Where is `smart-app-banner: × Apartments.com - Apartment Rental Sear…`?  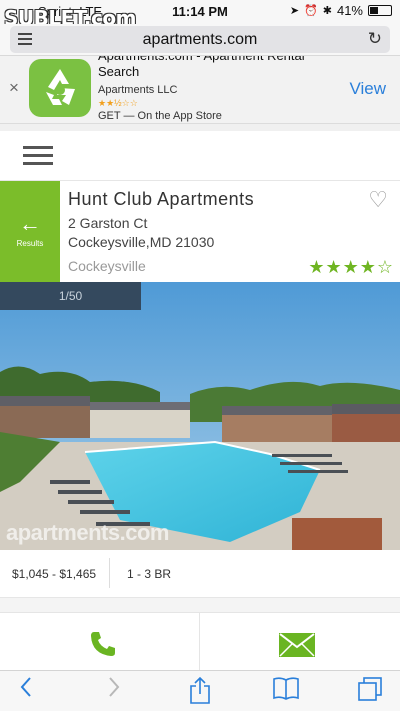 smart-app-banner: × Apartments.com - Apartment Rental Sear… is located at coordinates (200, 90).